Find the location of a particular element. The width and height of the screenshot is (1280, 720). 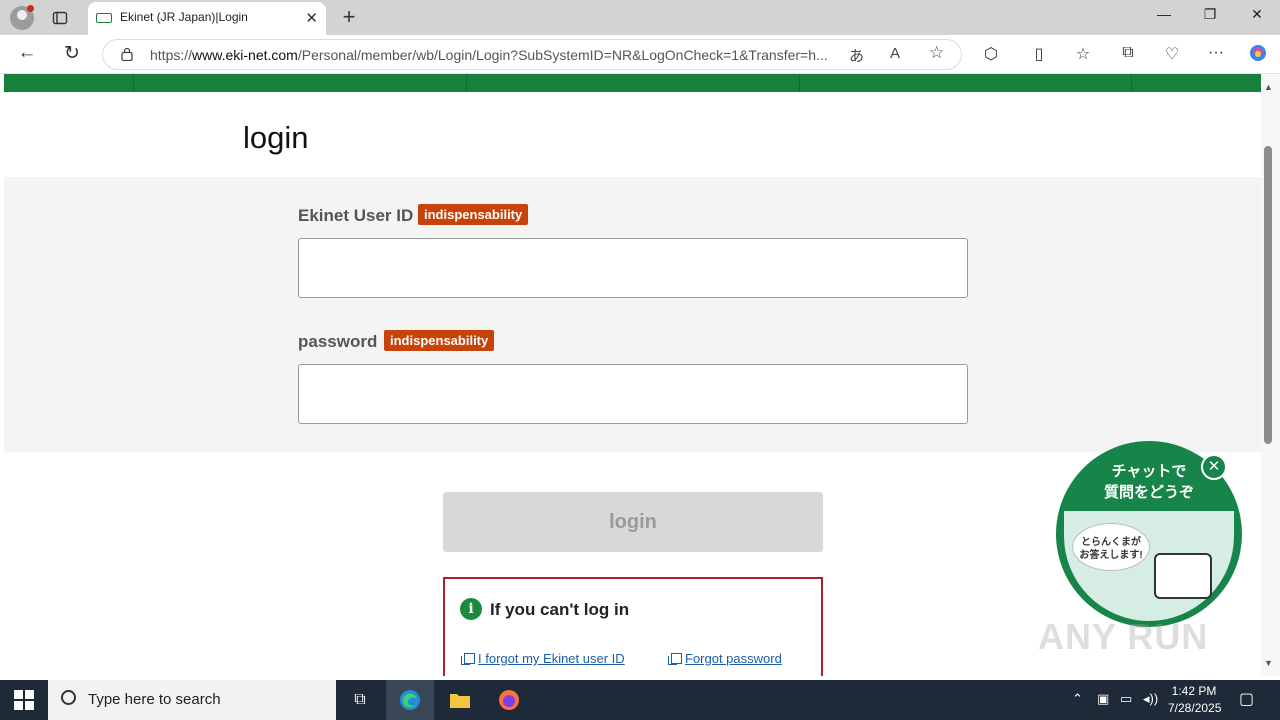

notifications-icon: ▢ is located at coordinates (1246, 699).